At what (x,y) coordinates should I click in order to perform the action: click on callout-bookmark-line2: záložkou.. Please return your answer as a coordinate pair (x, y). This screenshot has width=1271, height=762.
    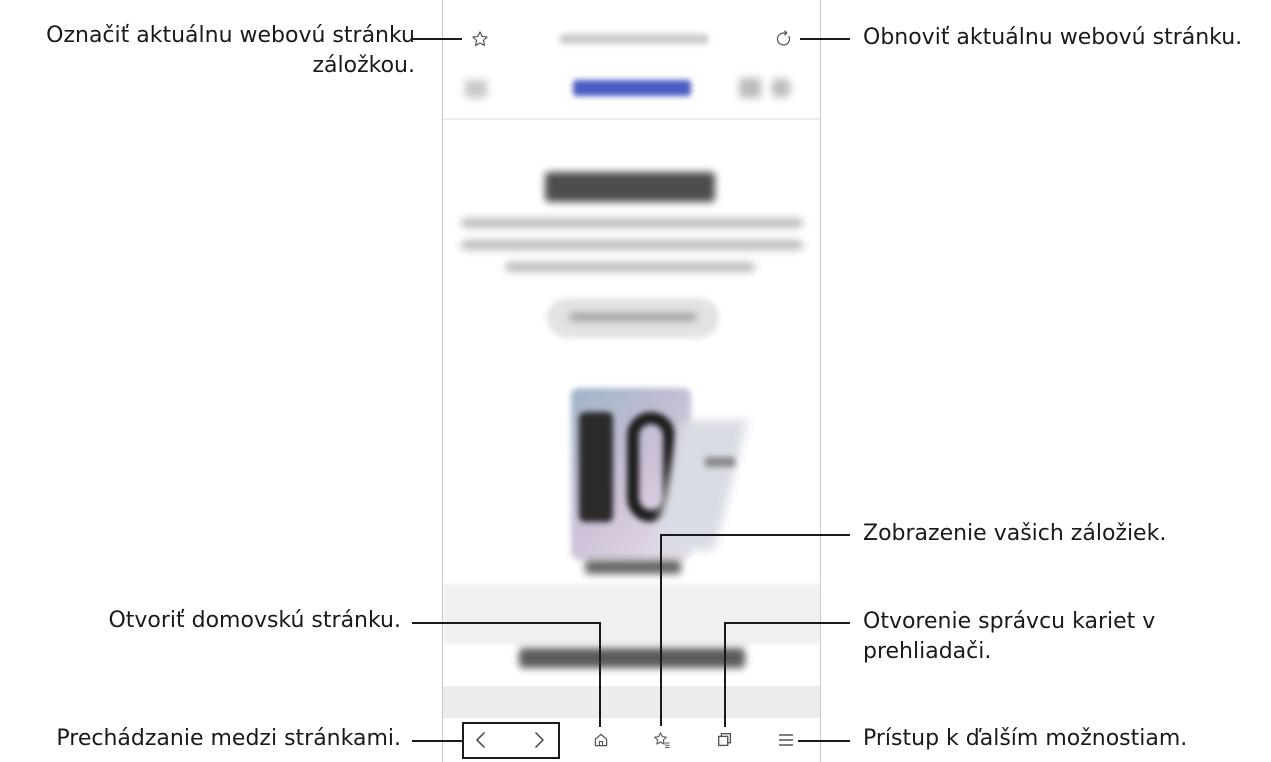
    Looking at the image, I should click on (363, 65).